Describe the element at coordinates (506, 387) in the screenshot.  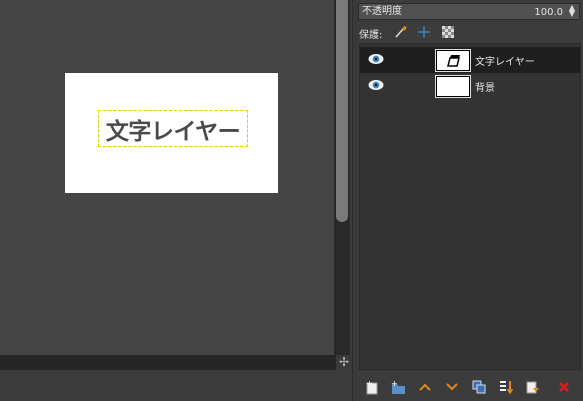
I see `anchor-layer-icon` at that location.